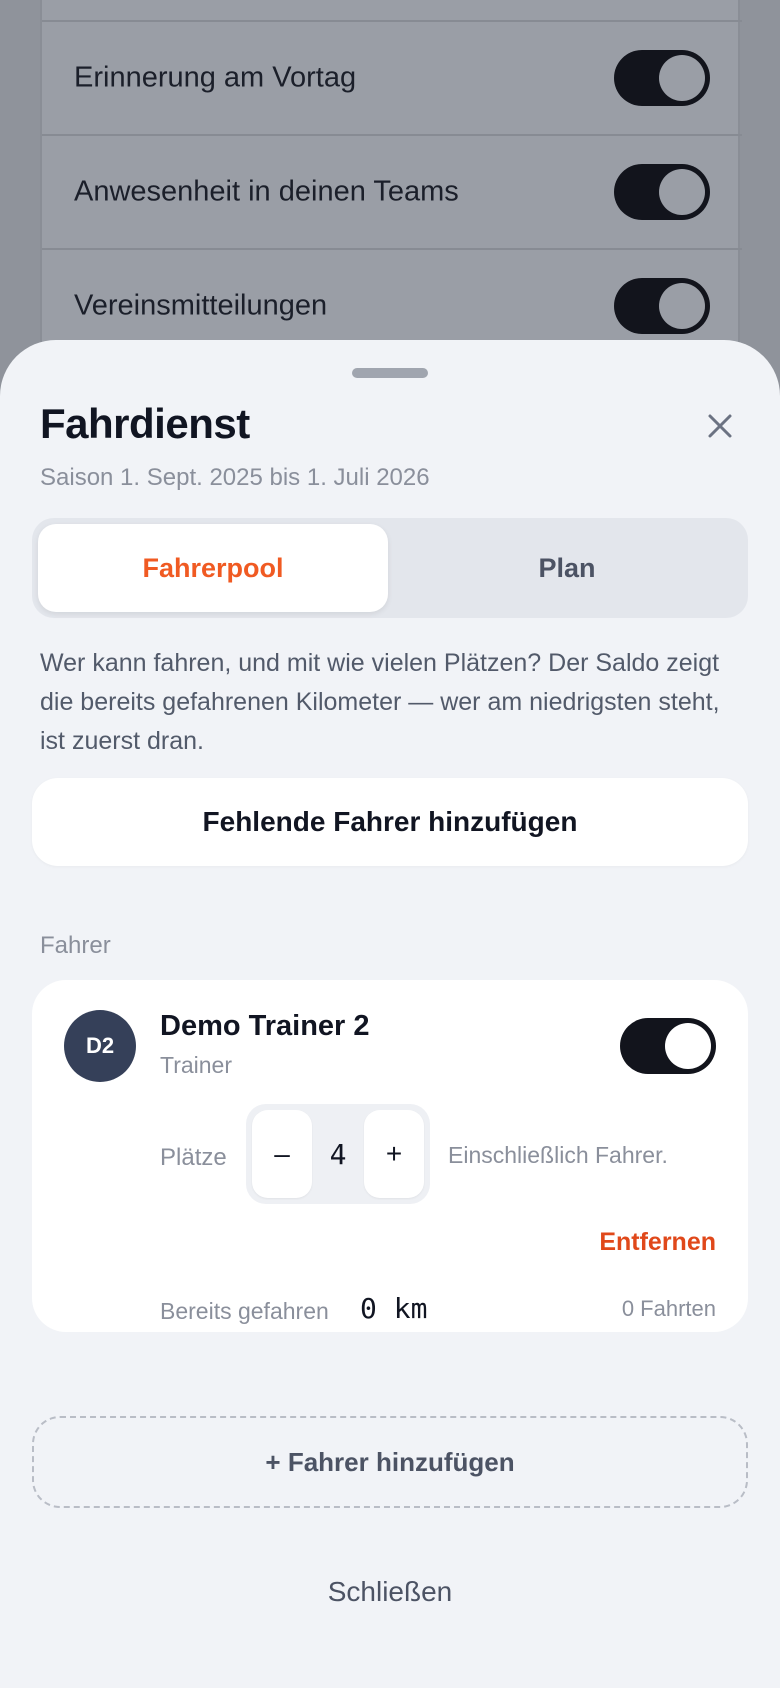 The width and height of the screenshot is (780, 1688). What do you see at coordinates (390, 822) in the screenshot?
I see `add-missing-drivers-button: Fehlende Fahrer hinzufügen` at bounding box center [390, 822].